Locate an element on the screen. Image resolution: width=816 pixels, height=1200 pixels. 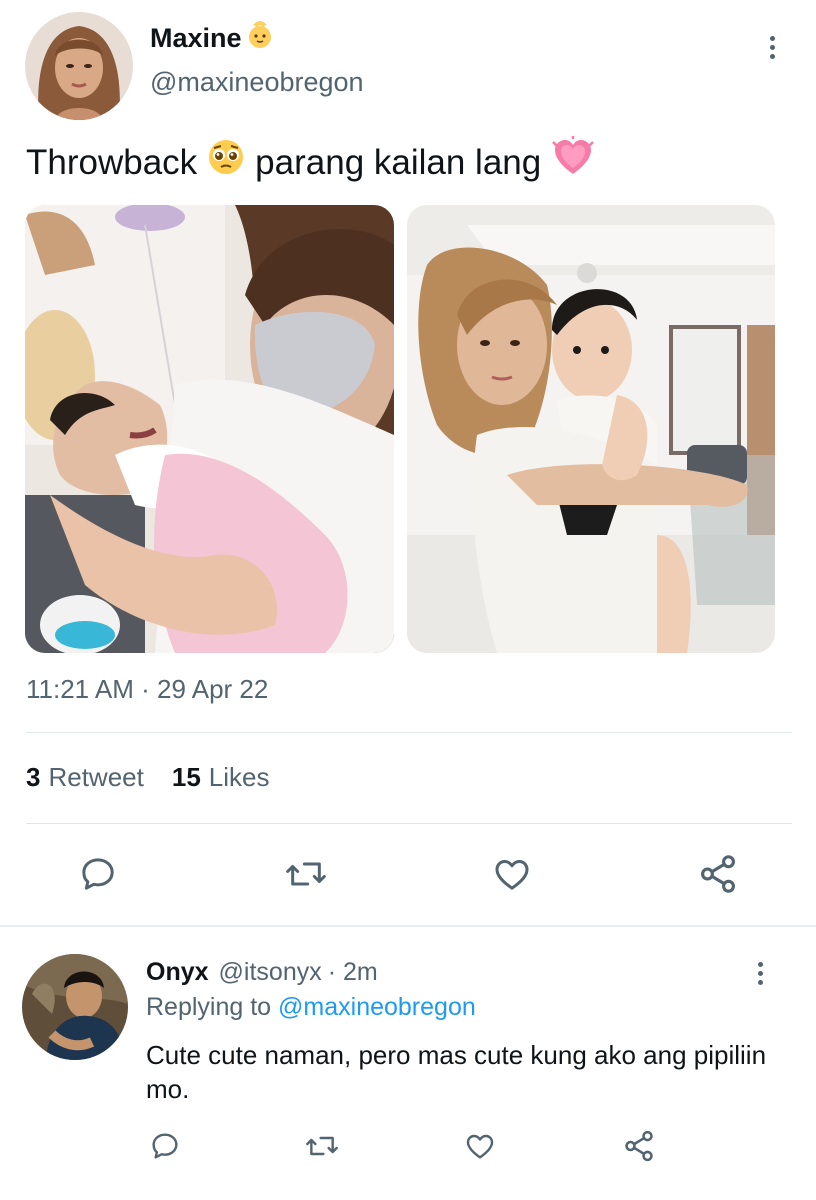
retweets-label: Retweet is located at coordinates (96, 777).